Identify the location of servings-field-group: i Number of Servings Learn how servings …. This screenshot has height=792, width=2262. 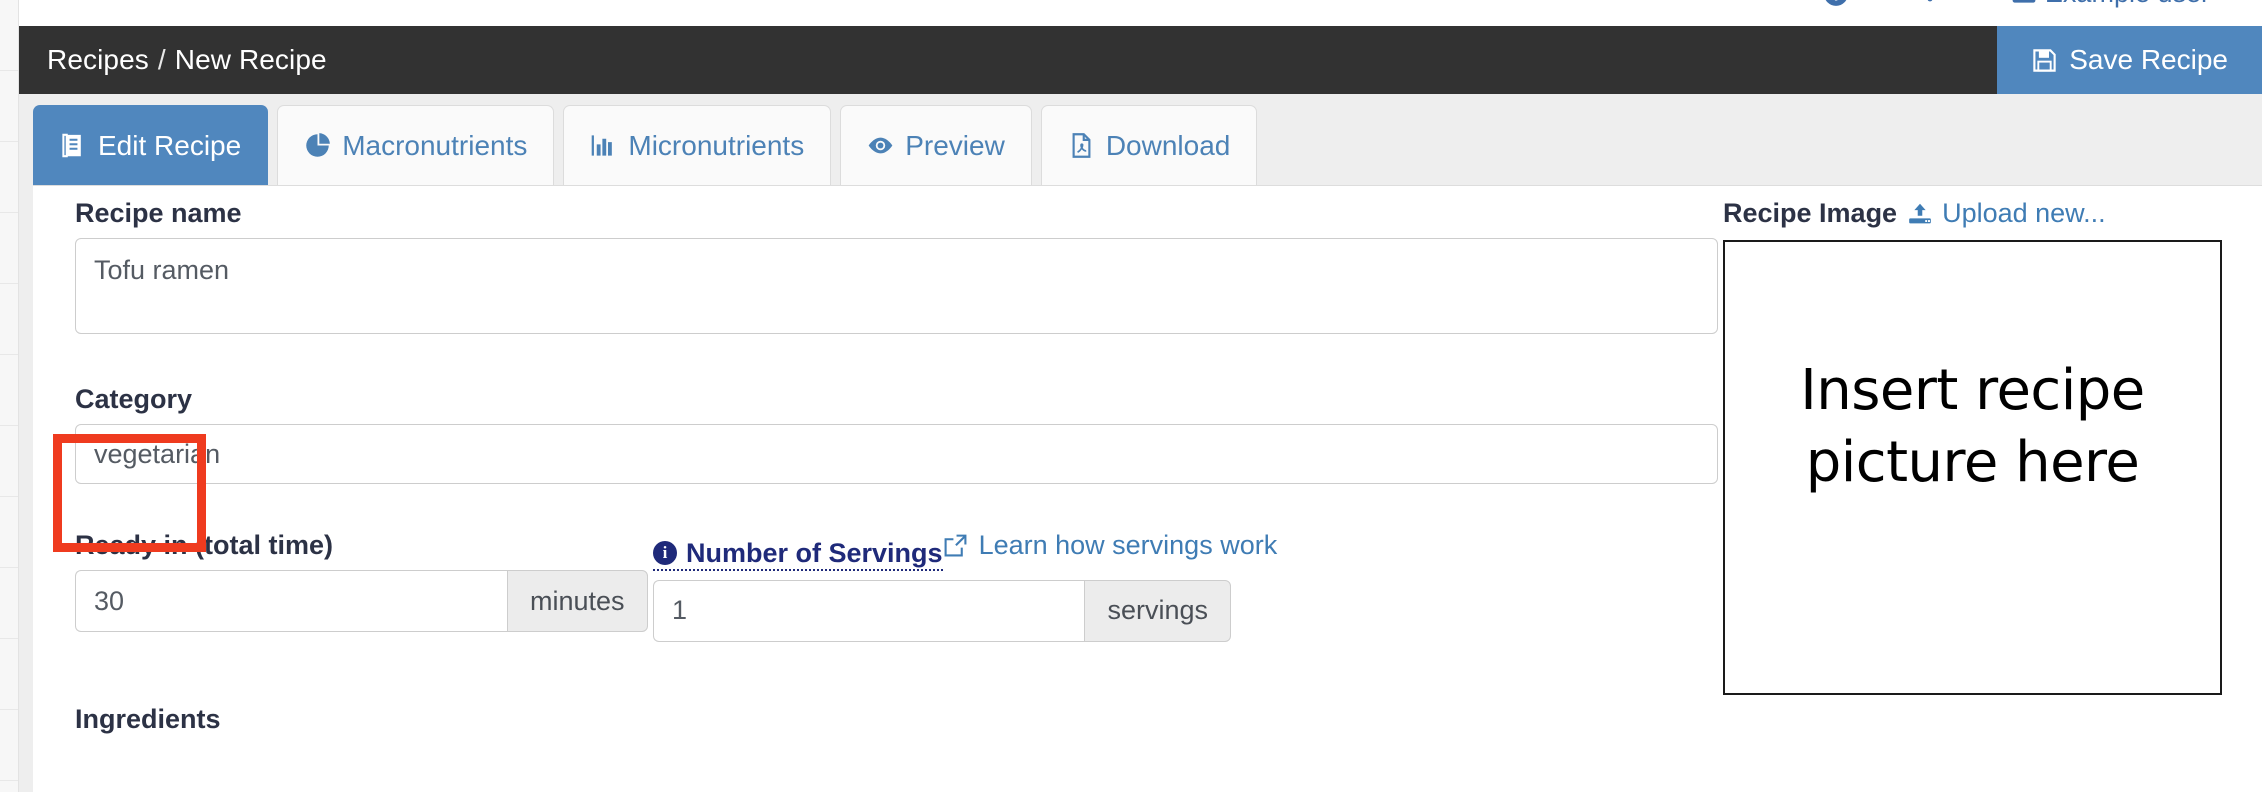
(965, 586).